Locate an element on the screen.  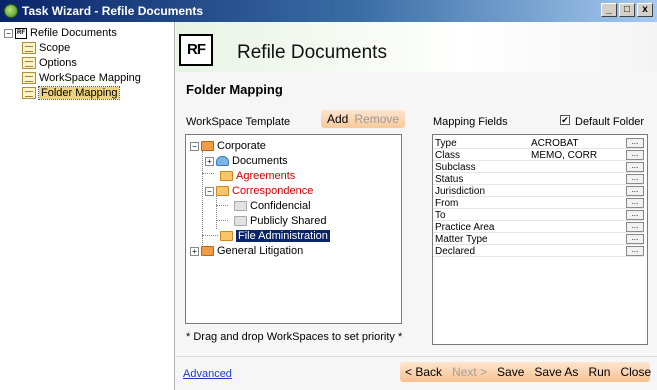
ws-node-general-litigation: + General Litigation is located at coordinates (246, 251).